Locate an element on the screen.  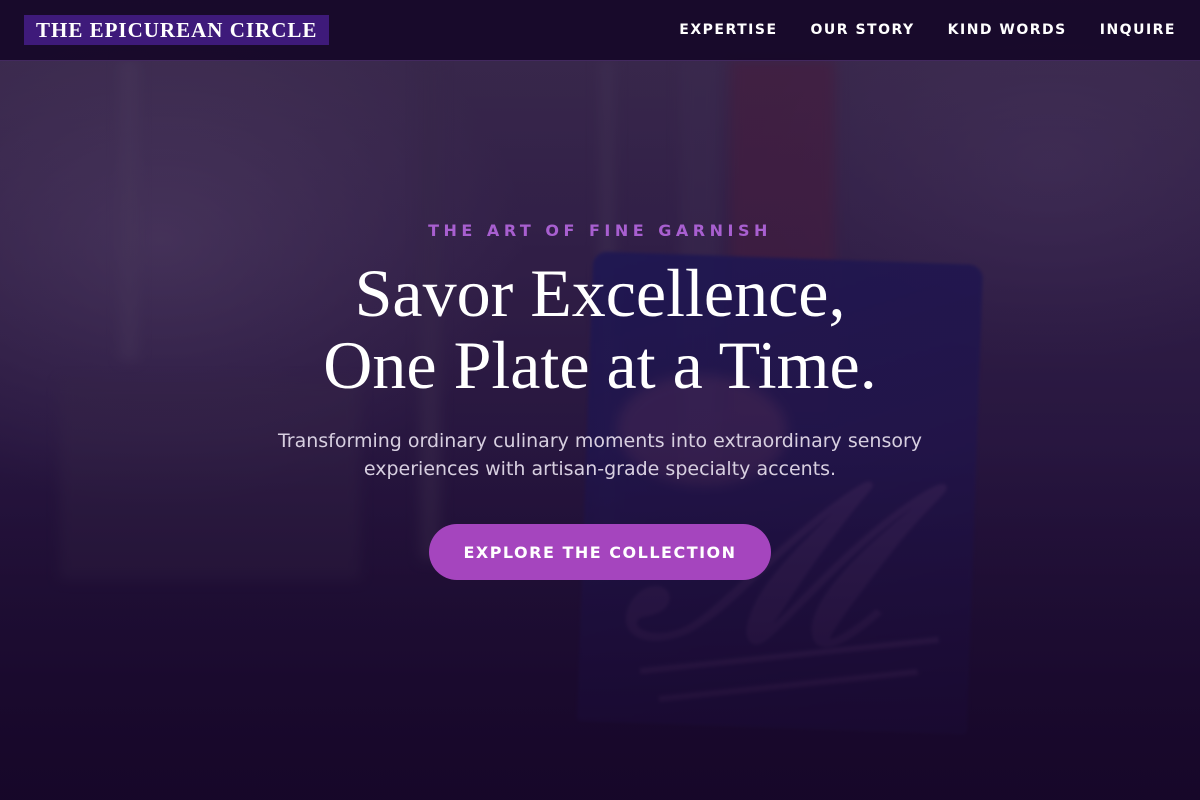
main-nav: EXPERTISE OUR STORY KIND WORDS INQUIRE is located at coordinates (911, 30).